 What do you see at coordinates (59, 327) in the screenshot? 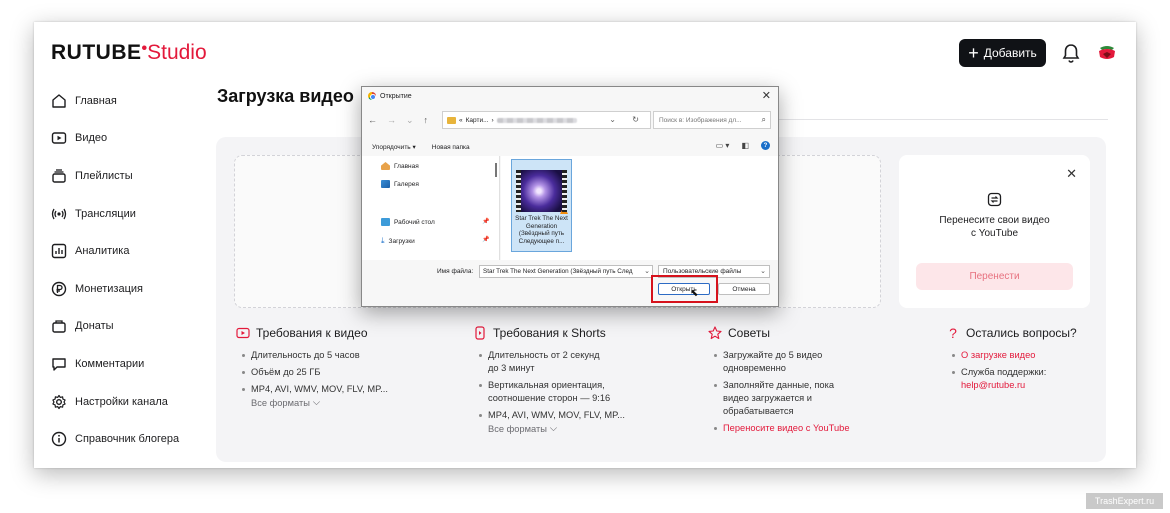
I see `donation-icon` at bounding box center [59, 327].